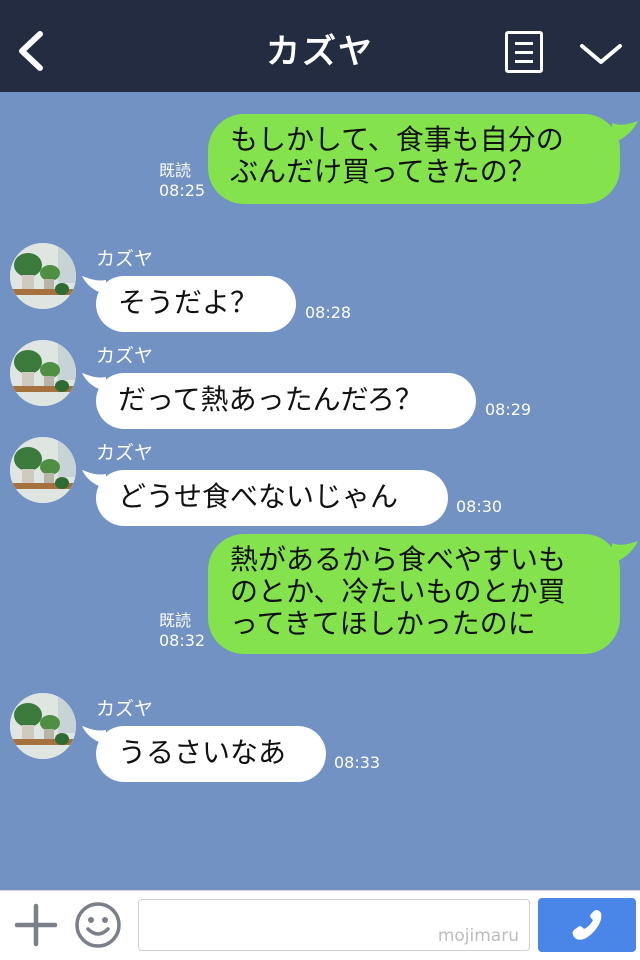 This screenshot has height=960, width=640. I want to click on chat-title: カズヤ, so click(320, 52).